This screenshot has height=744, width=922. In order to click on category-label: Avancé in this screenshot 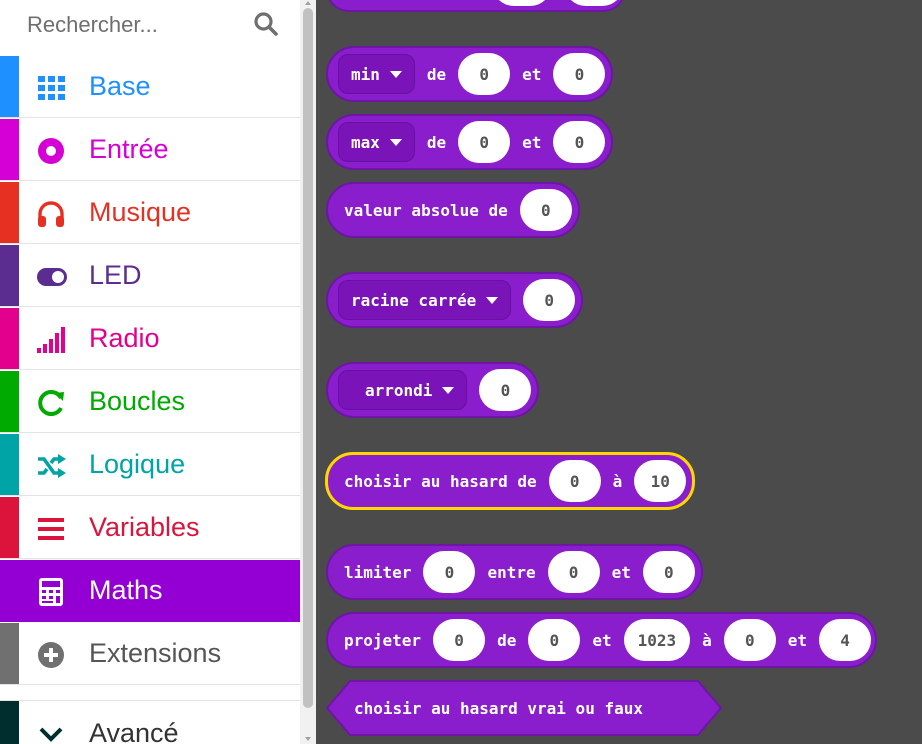, I will do `click(134, 731)`.